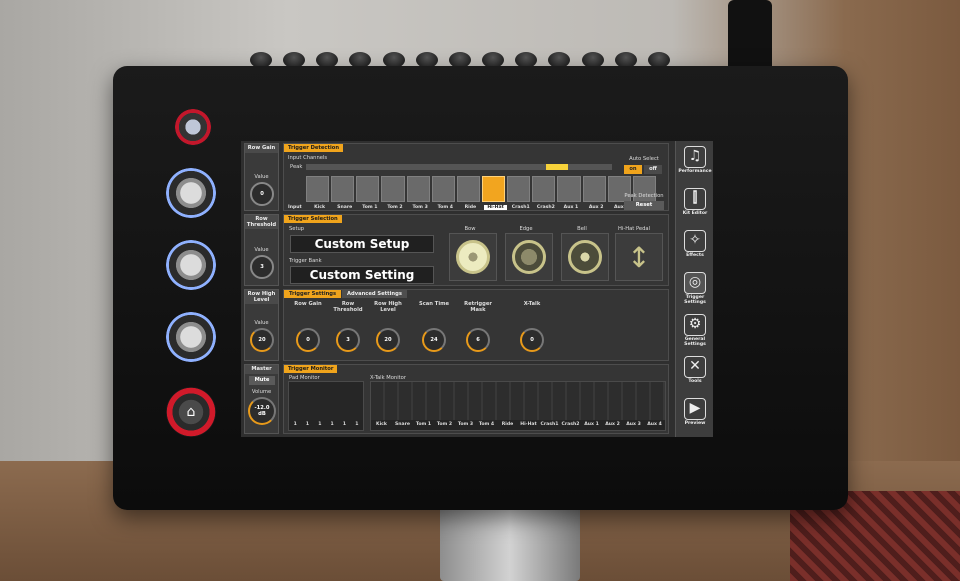  Describe the element at coordinates (520, 207) in the screenshot. I see `input-channel-label: Crash1` at that location.